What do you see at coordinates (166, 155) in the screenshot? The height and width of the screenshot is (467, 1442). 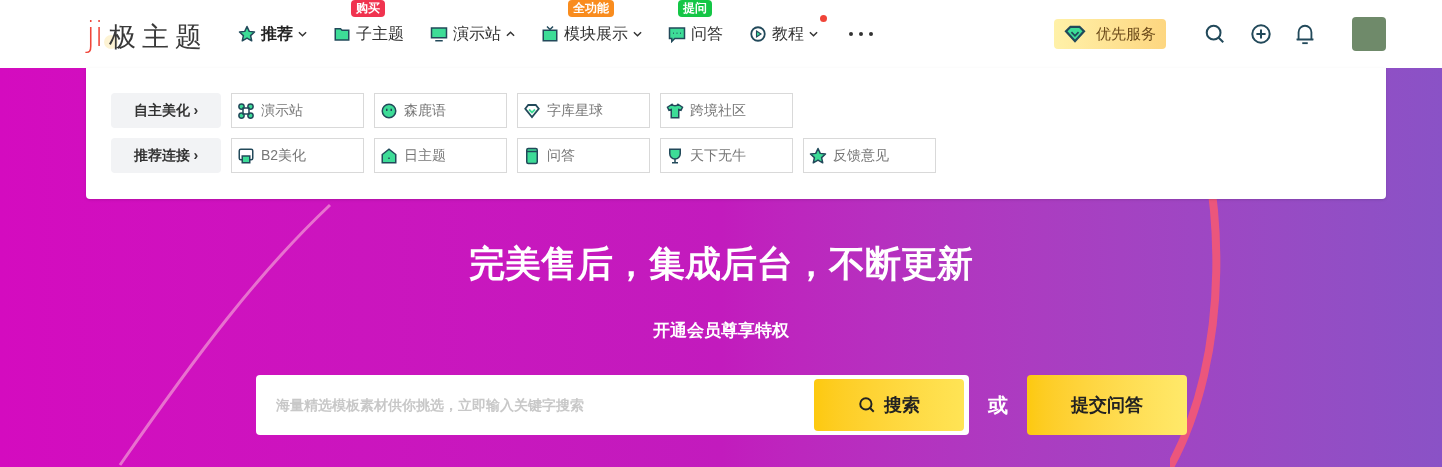 I see `category-label: 推荐连接 ›` at bounding box center [166, 155].